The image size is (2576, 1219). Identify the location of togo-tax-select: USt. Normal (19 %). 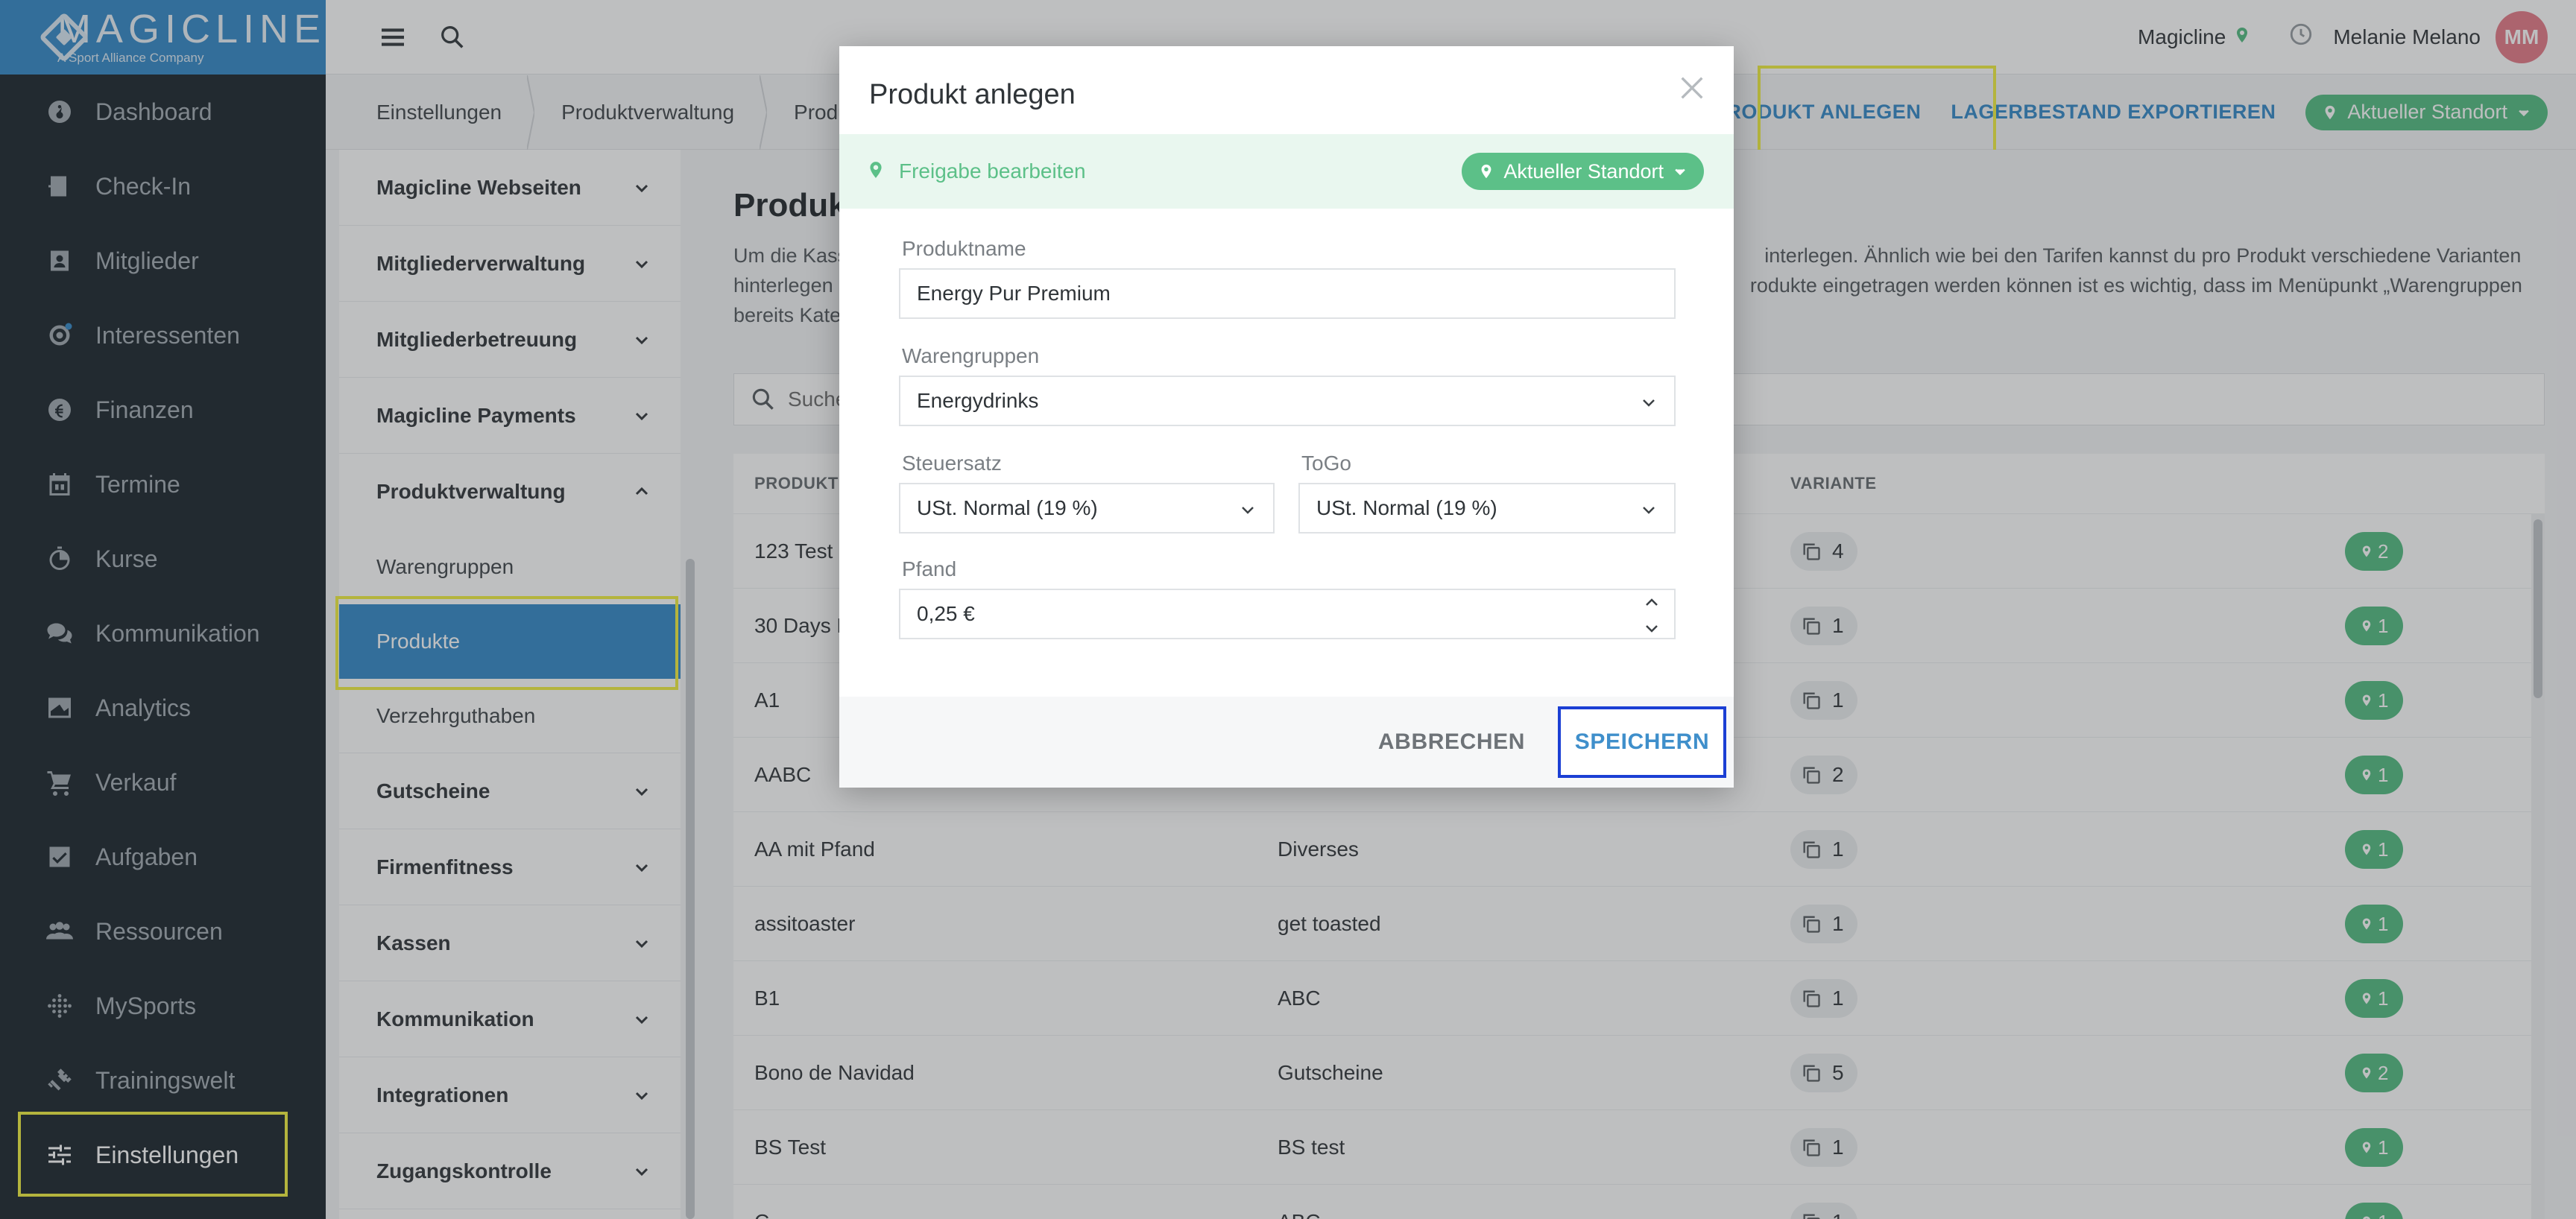
(1487, 508).